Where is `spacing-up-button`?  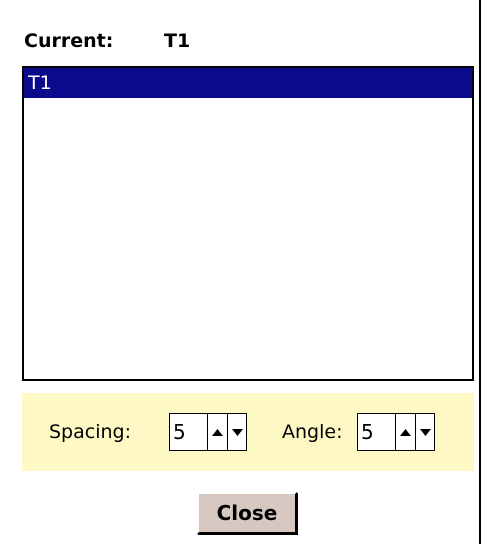
spacing-up-button is located at coordinates (217, 432).